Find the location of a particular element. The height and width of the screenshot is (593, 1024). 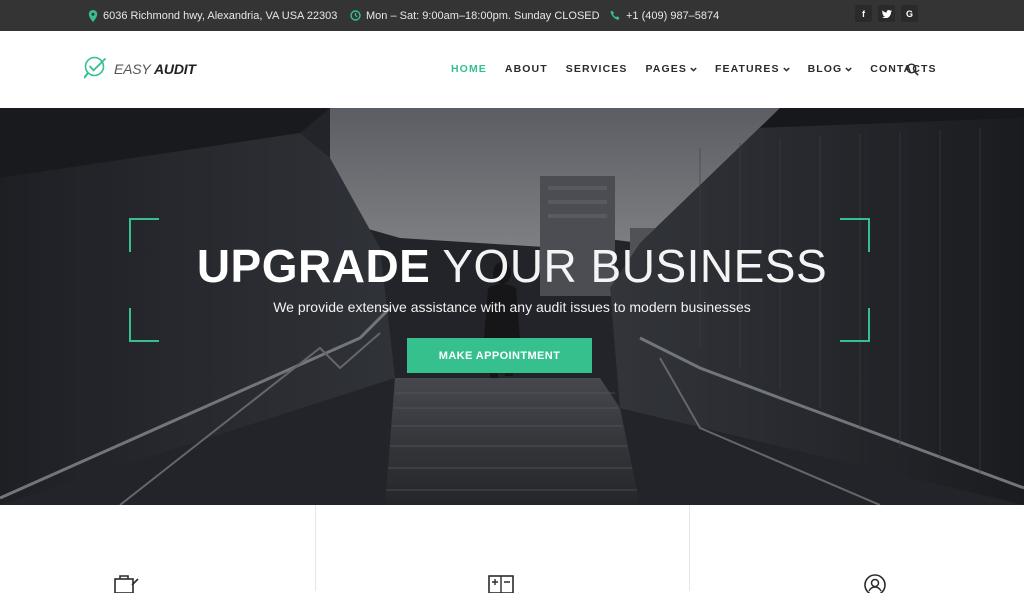

hours-text: Mon – Sat: 9:00am–18:00pm. Sunday CLOSED is located at coordinates (483, 15).